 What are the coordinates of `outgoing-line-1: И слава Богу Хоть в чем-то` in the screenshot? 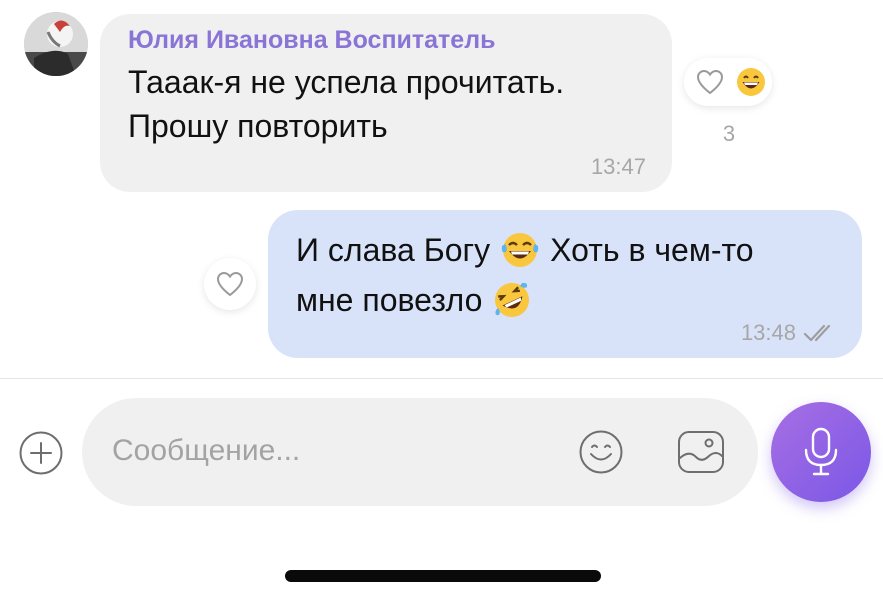 It's located at (525, 250).